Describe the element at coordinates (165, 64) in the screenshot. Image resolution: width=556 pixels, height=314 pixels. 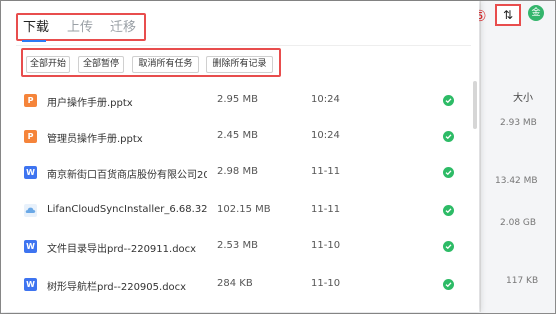
I see `cancel-all-button: 取消所有任务` at that location.